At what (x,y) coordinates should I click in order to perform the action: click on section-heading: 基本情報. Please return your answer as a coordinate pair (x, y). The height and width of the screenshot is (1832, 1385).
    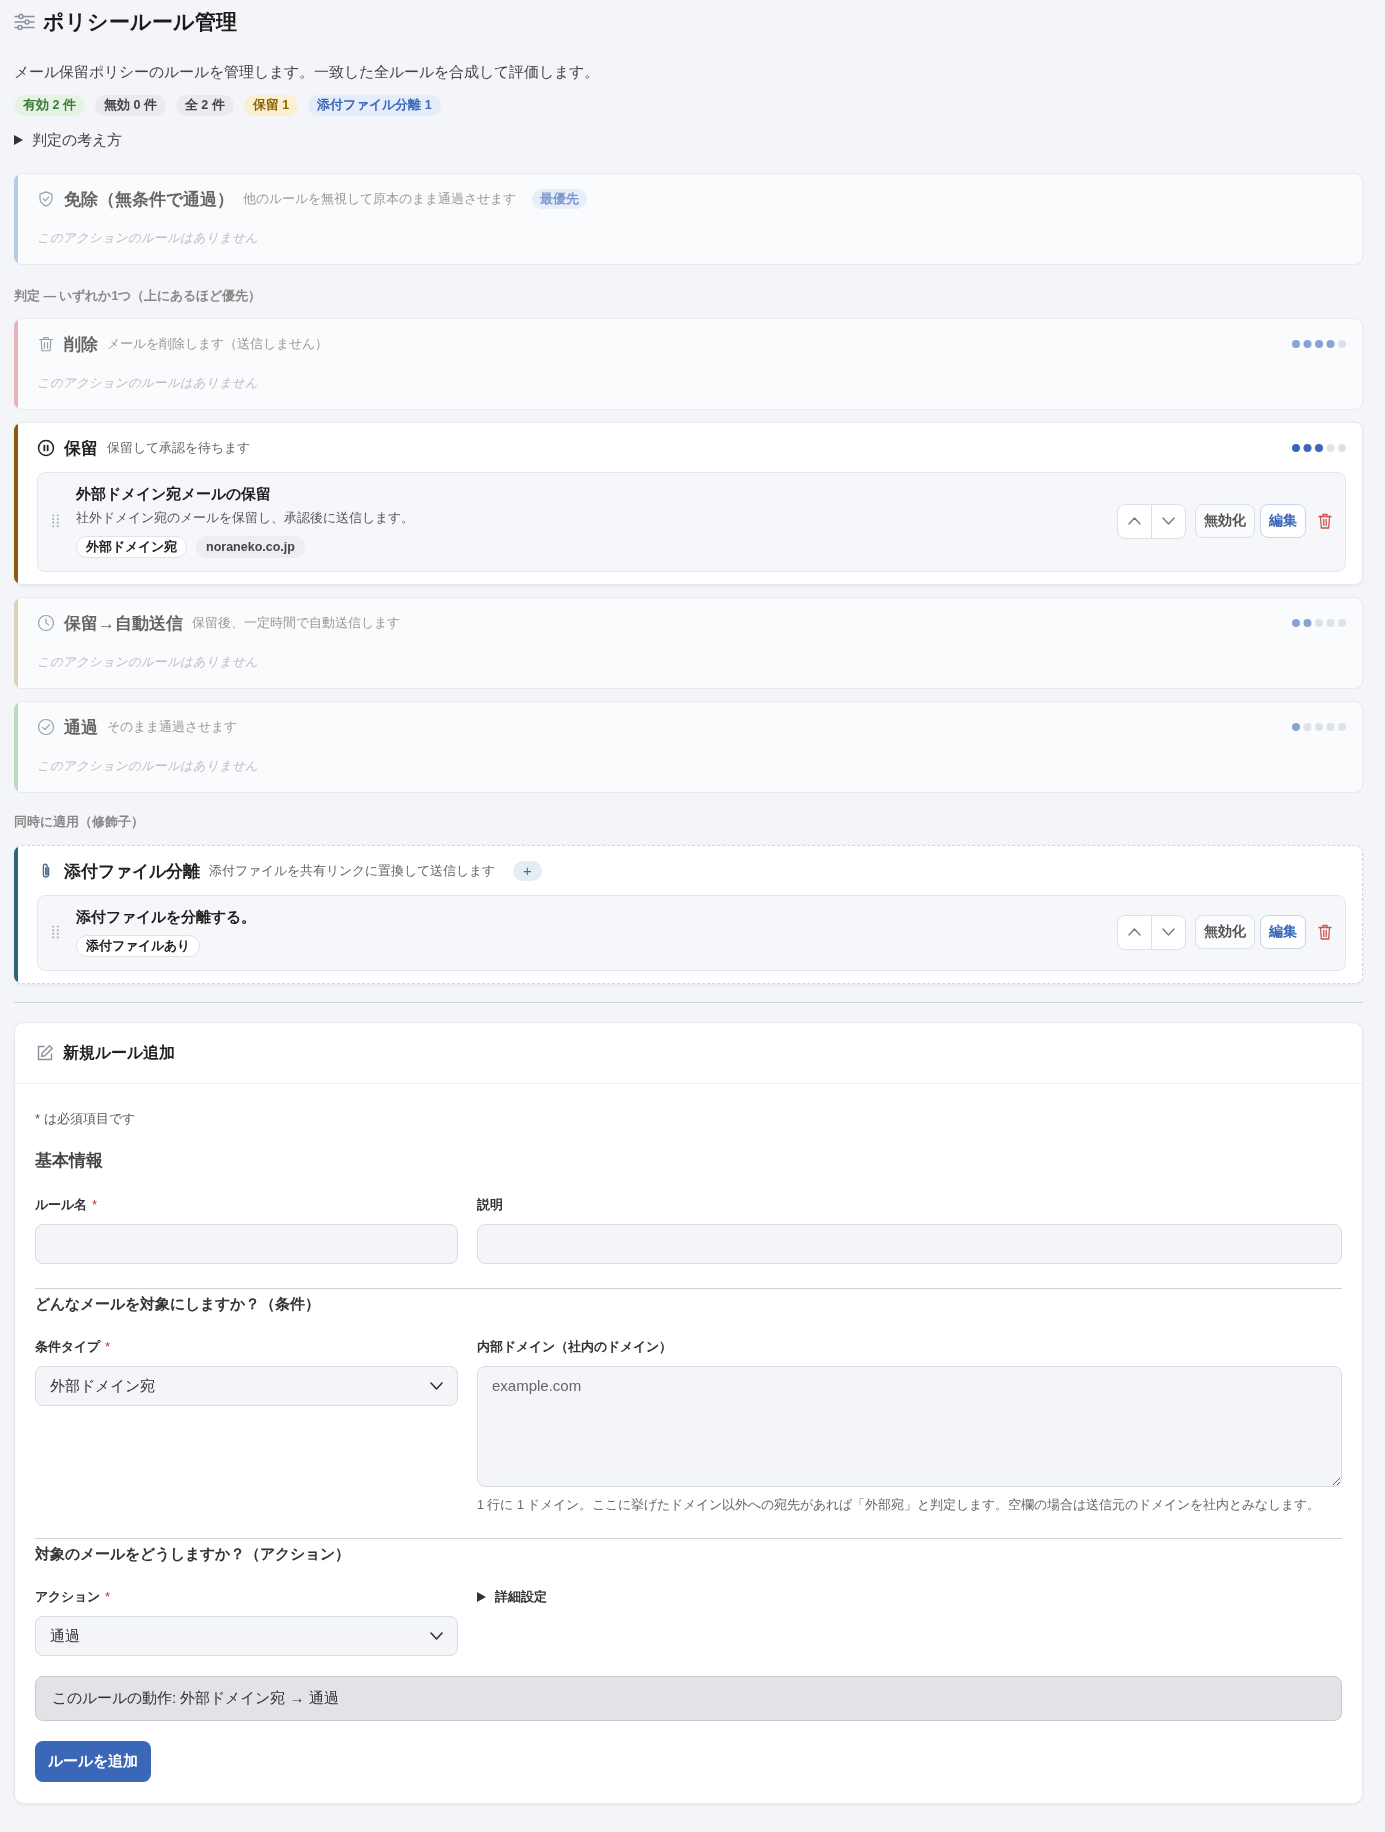
    Looking at the image, I should click on (69, 1161).